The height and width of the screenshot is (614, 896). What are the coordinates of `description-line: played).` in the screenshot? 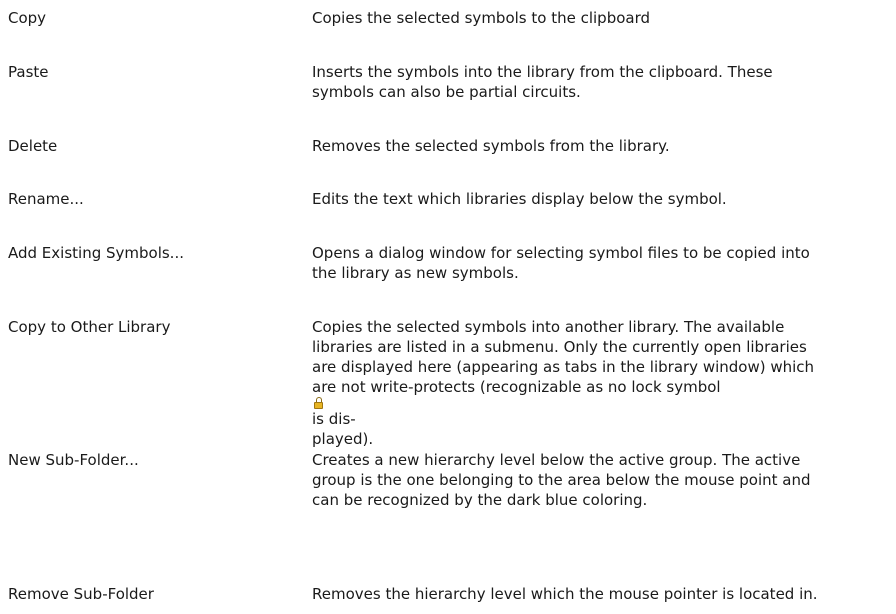 It's located at (343, 439).